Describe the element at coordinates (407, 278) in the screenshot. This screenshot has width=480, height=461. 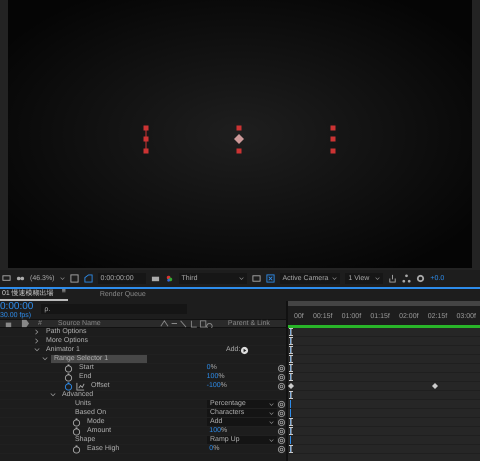
I see `network-icon` at that location.